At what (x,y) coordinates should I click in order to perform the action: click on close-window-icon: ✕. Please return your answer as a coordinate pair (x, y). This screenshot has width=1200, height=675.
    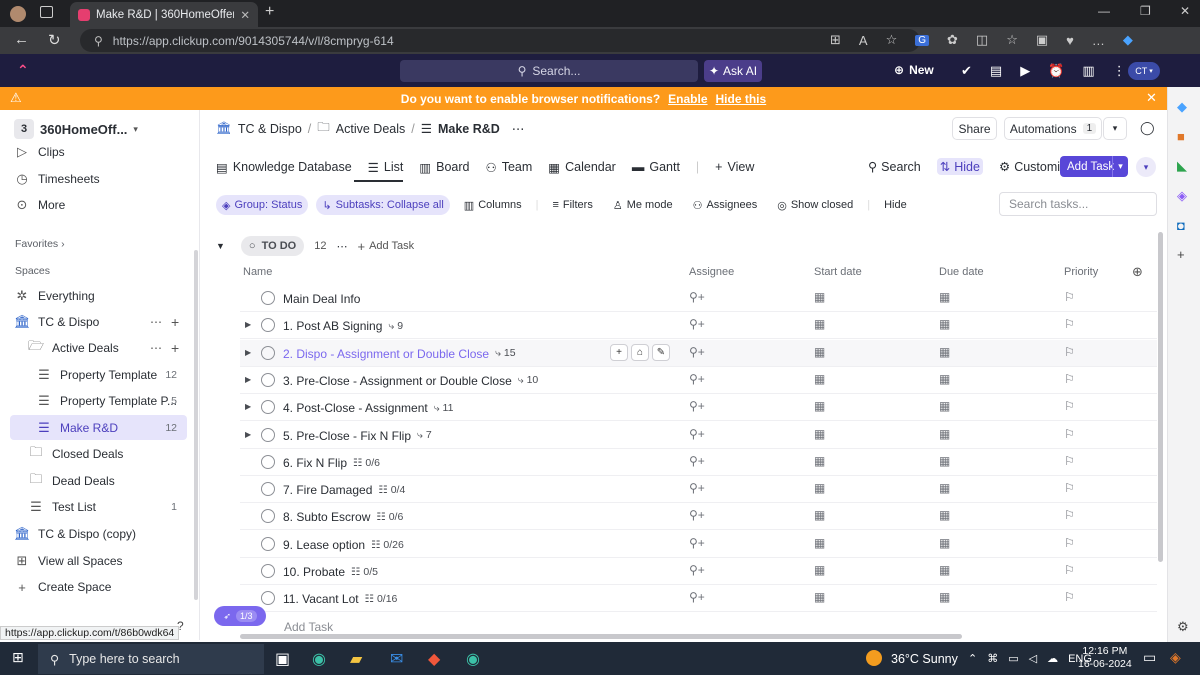
    Looking at the image, I should click on (1185, 11).